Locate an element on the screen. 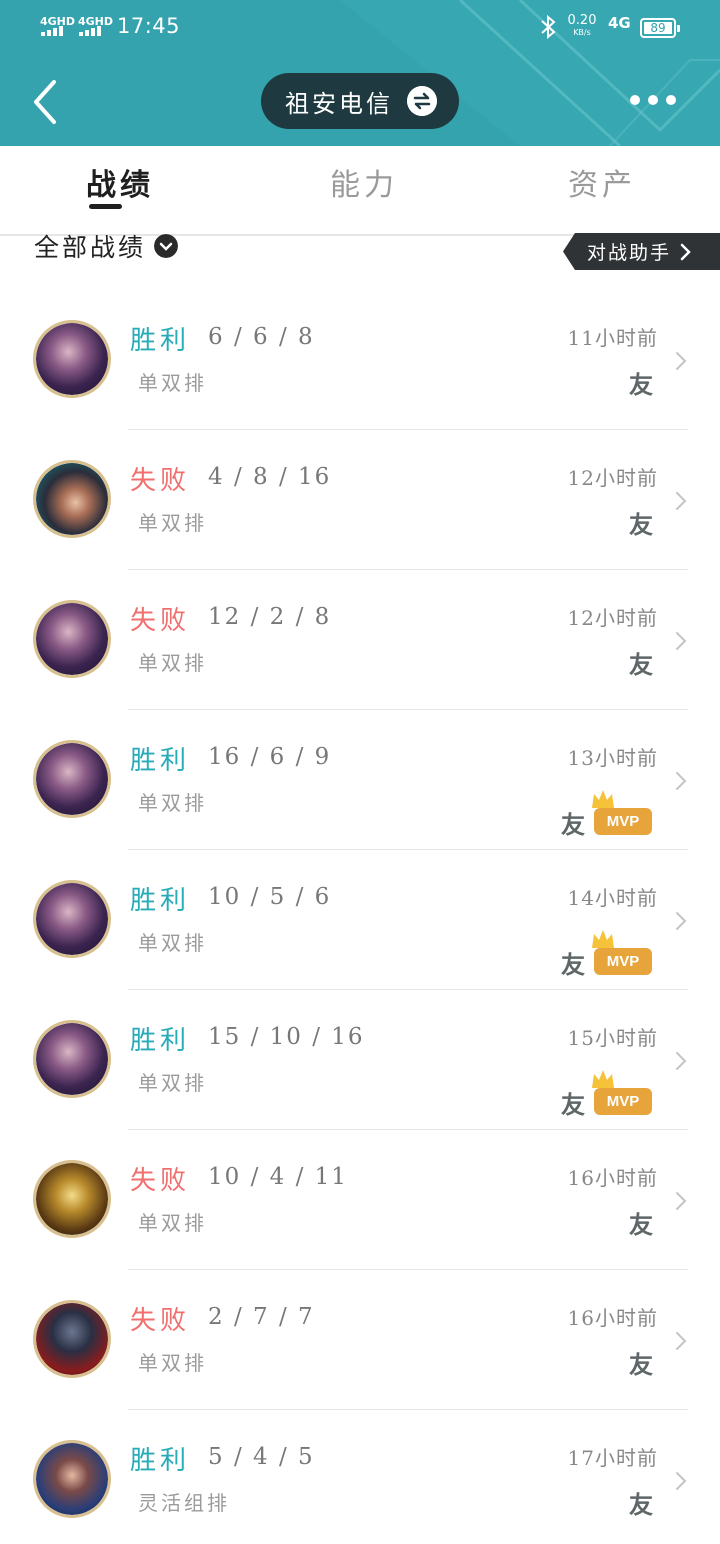  match-time: 11小时前 is located at coordinates (612, 338).